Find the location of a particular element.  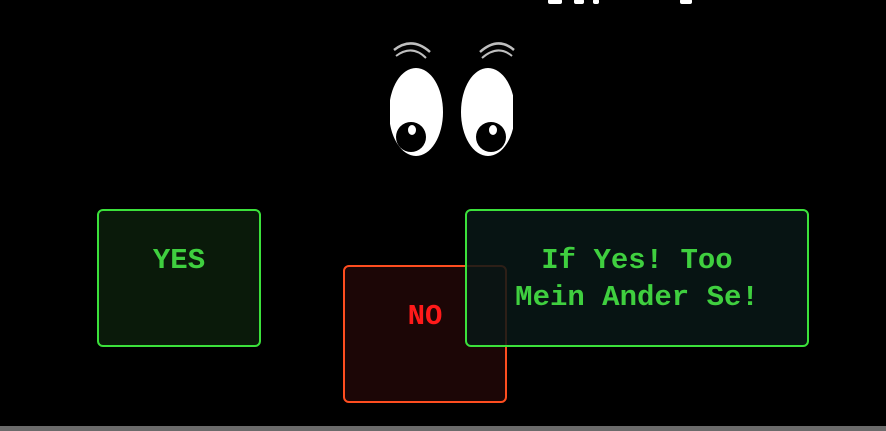

no-button-label: NO is located at coordinates (425, 316).